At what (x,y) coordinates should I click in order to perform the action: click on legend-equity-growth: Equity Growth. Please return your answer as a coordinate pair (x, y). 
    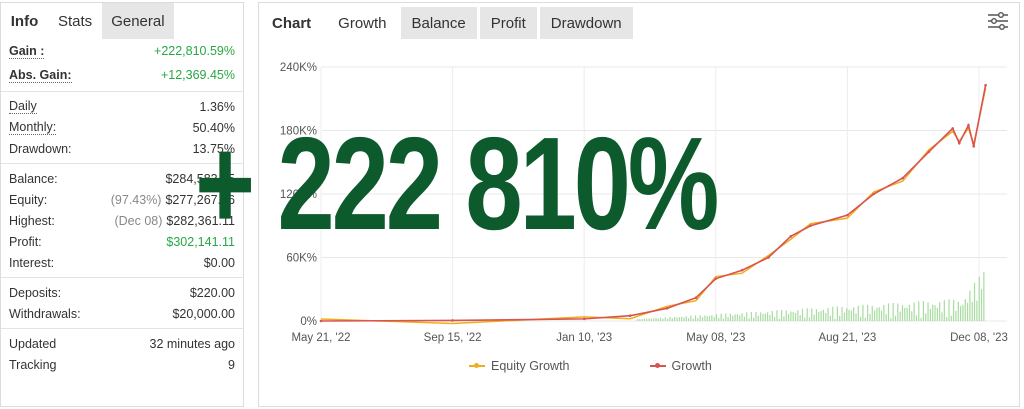
    Looking at the image, I should click on (519, 366).